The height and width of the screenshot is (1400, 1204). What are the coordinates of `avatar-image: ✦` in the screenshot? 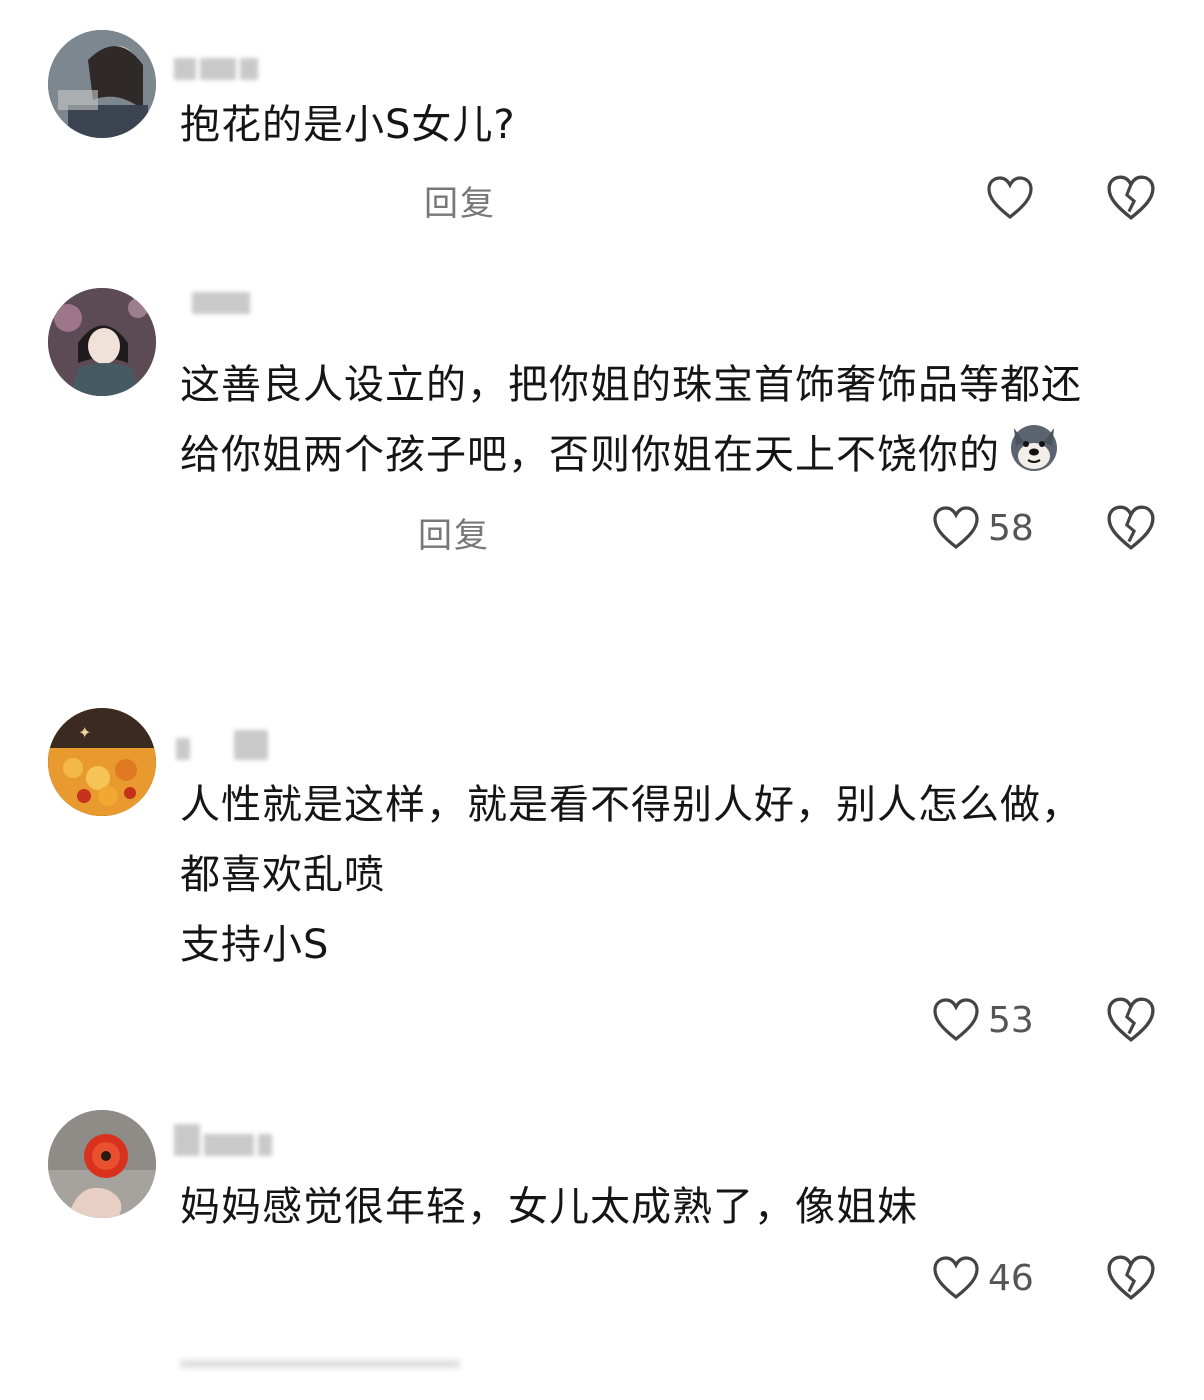 It's located at (102, 762).